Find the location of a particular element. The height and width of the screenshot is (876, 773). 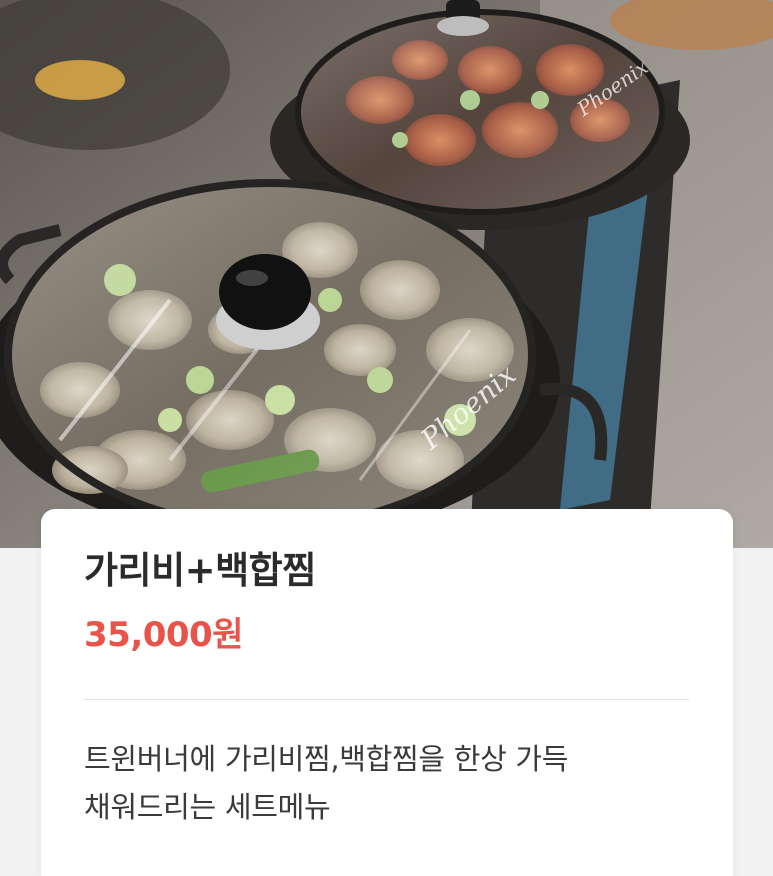

product-description-line-2: 채워드리는 세트메뉴 is located at coordinates (207, 807).